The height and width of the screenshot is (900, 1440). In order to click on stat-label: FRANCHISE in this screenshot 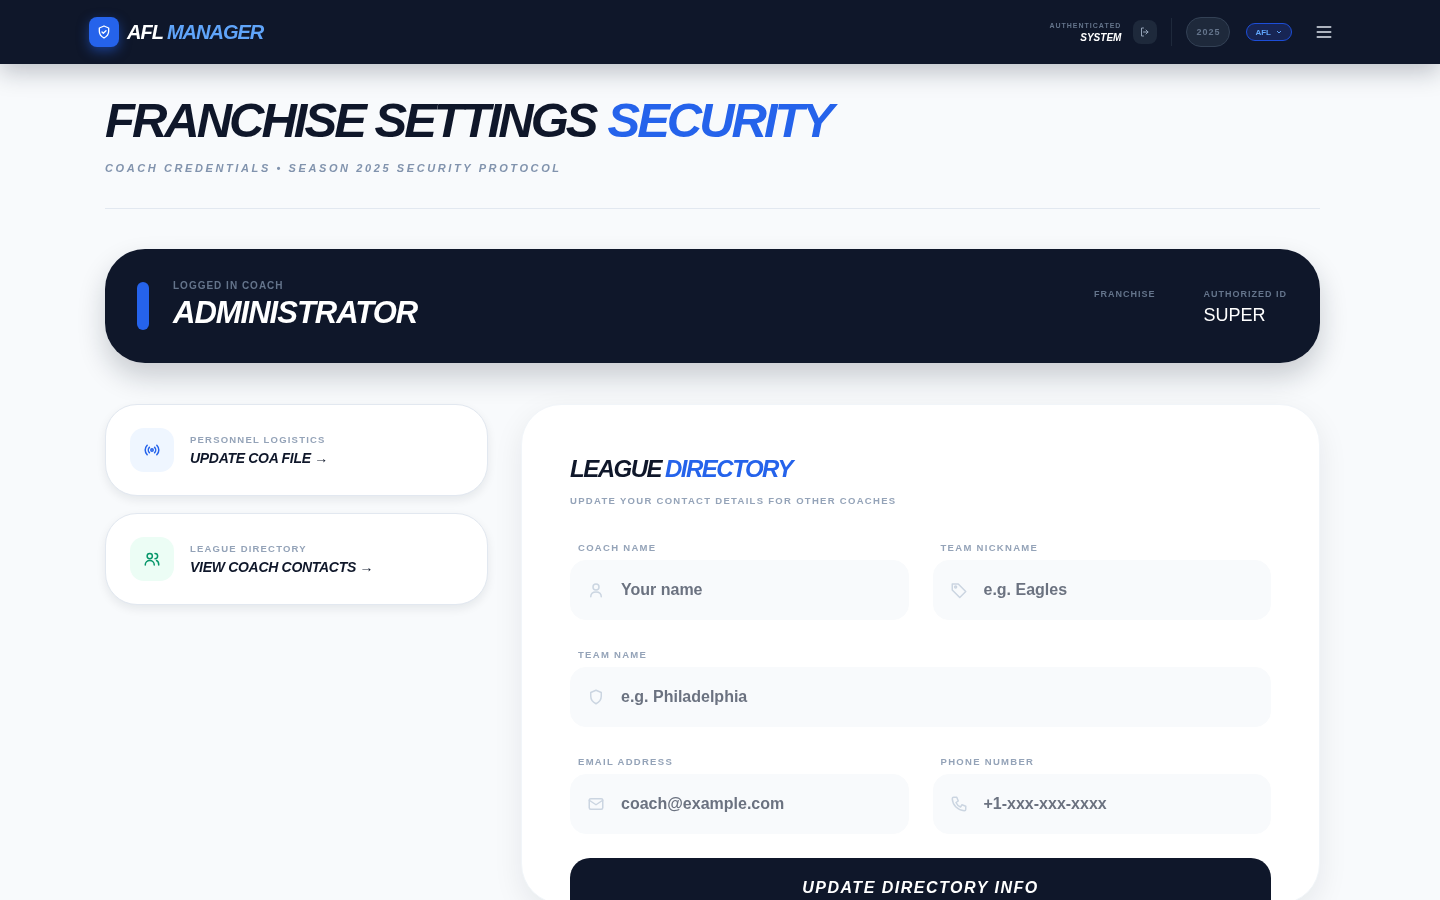, I will do `click(1125, 293)`.